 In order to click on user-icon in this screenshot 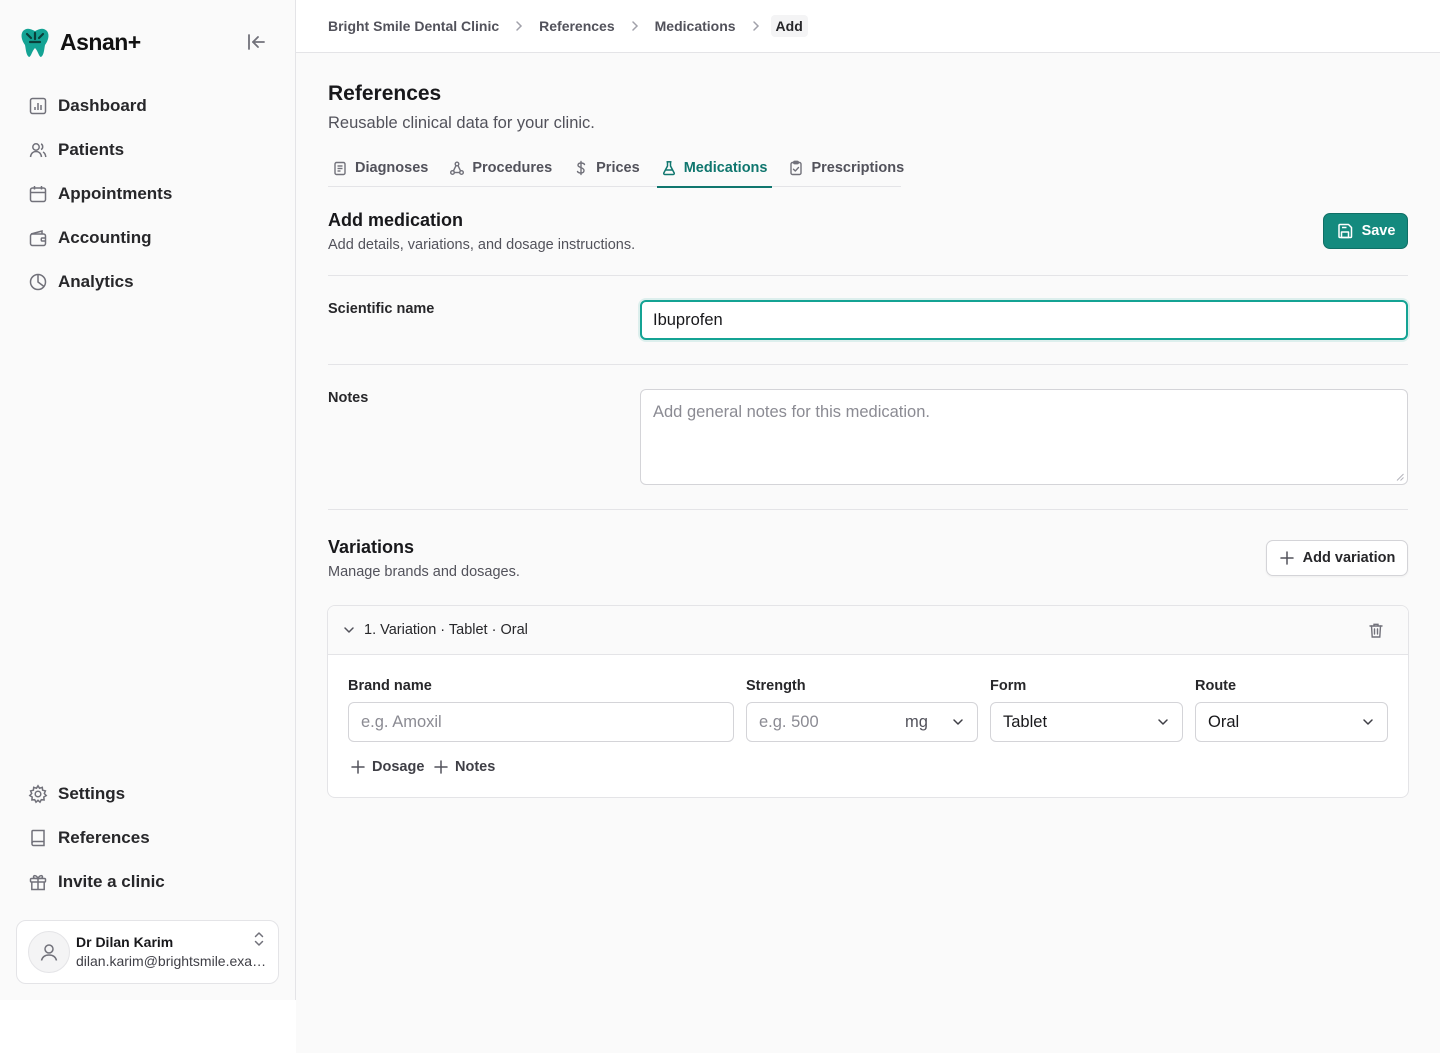, I will do `click(49, 952)`.